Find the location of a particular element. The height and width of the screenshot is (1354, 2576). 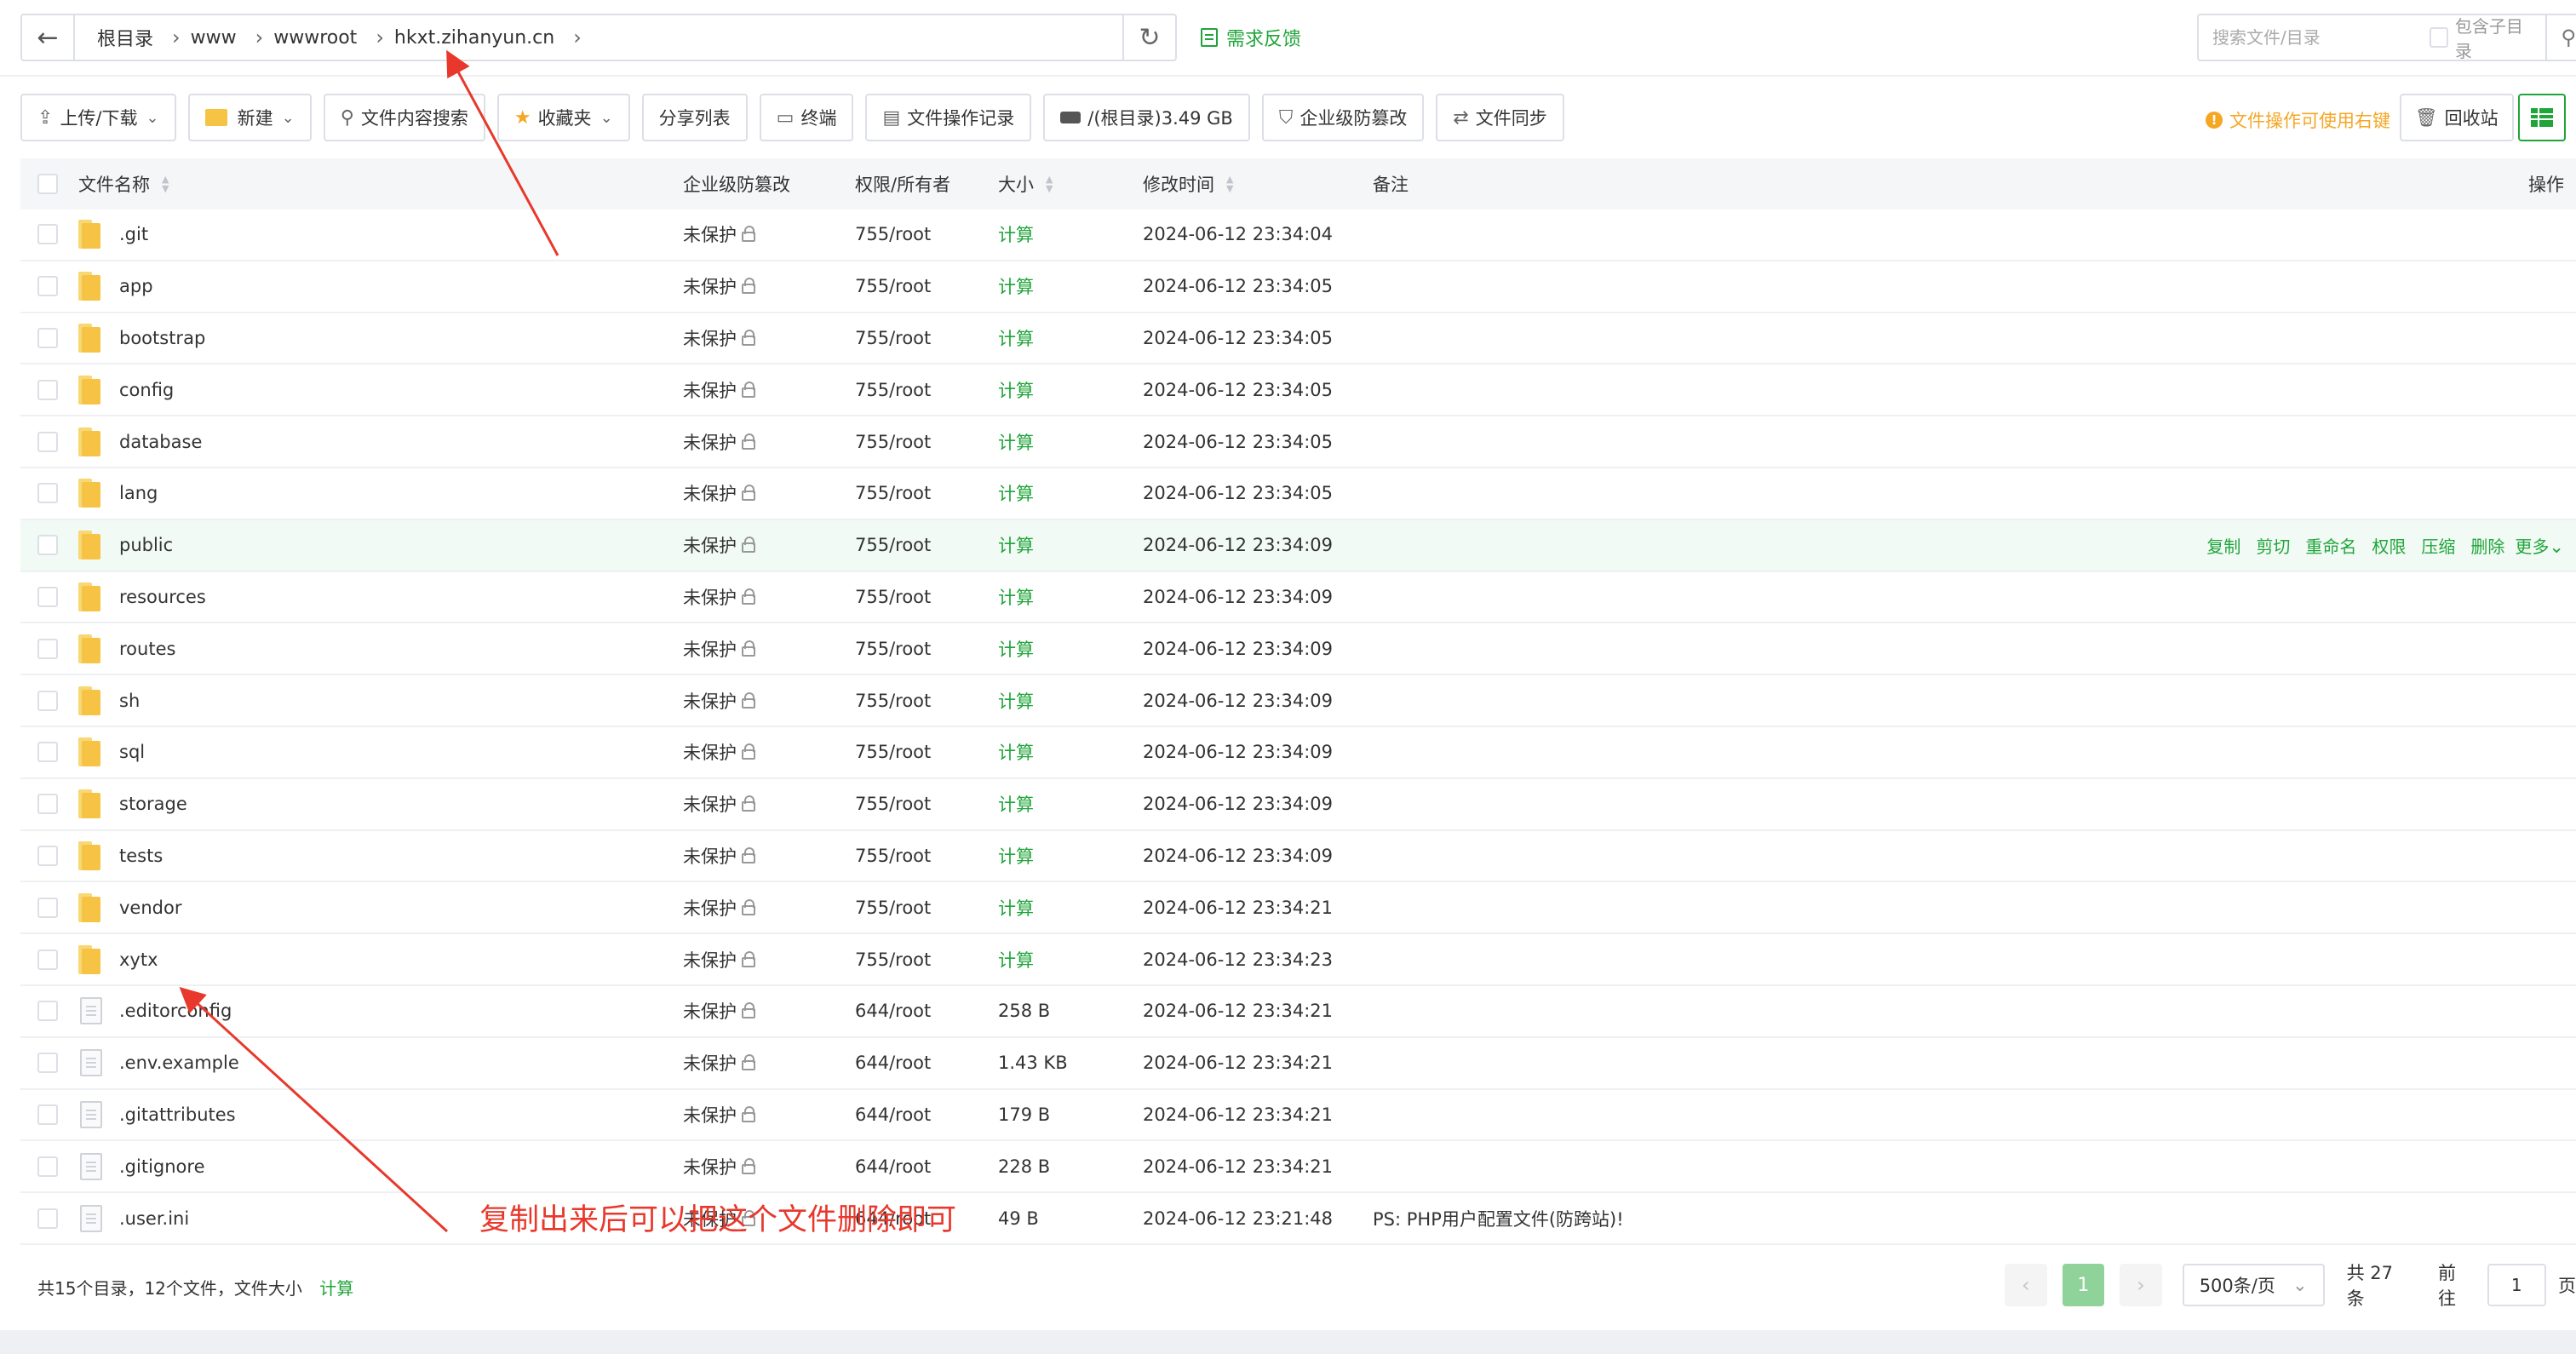

file-name-cell: routes is located at coordinates (126, 648).